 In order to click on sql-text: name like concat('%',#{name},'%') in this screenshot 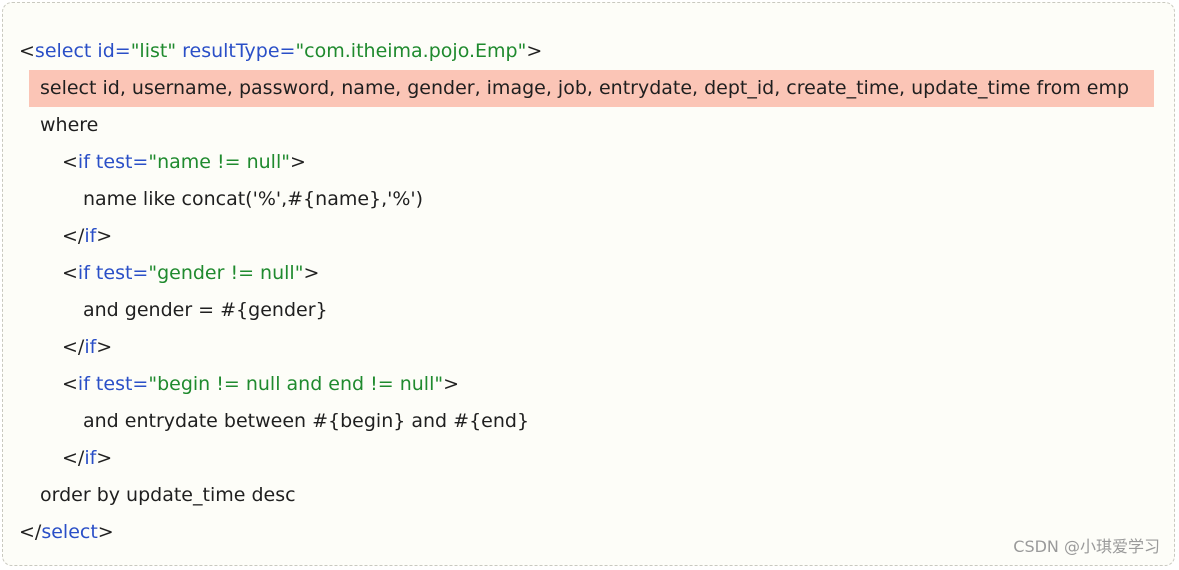, I will do `click(253, 199)`.